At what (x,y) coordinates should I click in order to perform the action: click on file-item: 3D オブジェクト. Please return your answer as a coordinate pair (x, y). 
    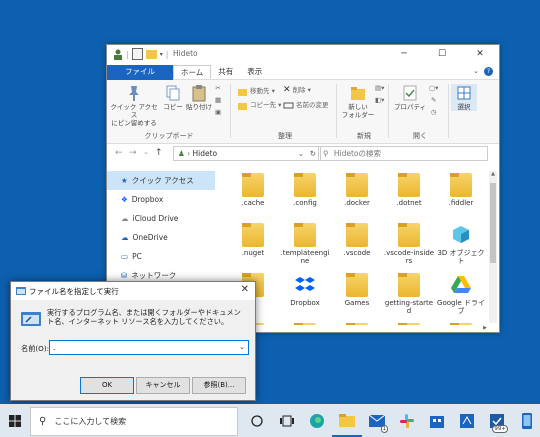
    Looking at the image, I should click on (461, 245).